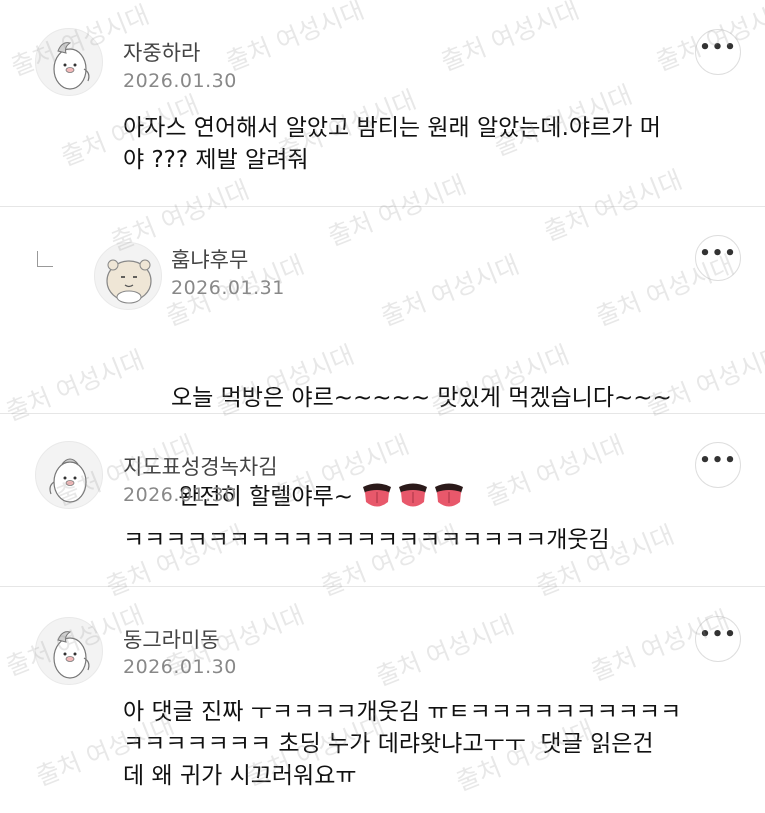  What do you see at coordinates (171, 639) in the screenshot?
I see `nickname: 동그라미동` at bounding box center [171, 639].